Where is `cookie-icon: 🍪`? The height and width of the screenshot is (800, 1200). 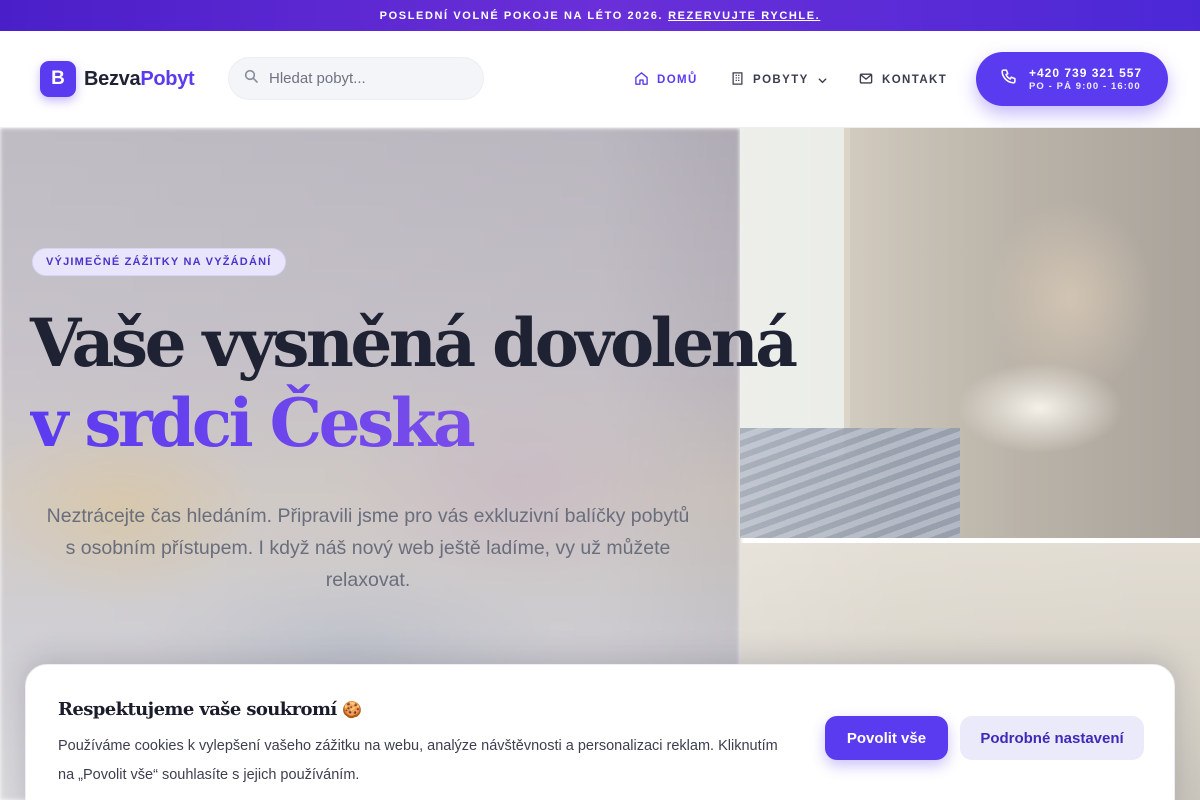
cookie-icon: 🍪 is located at coordinates (352, 709).